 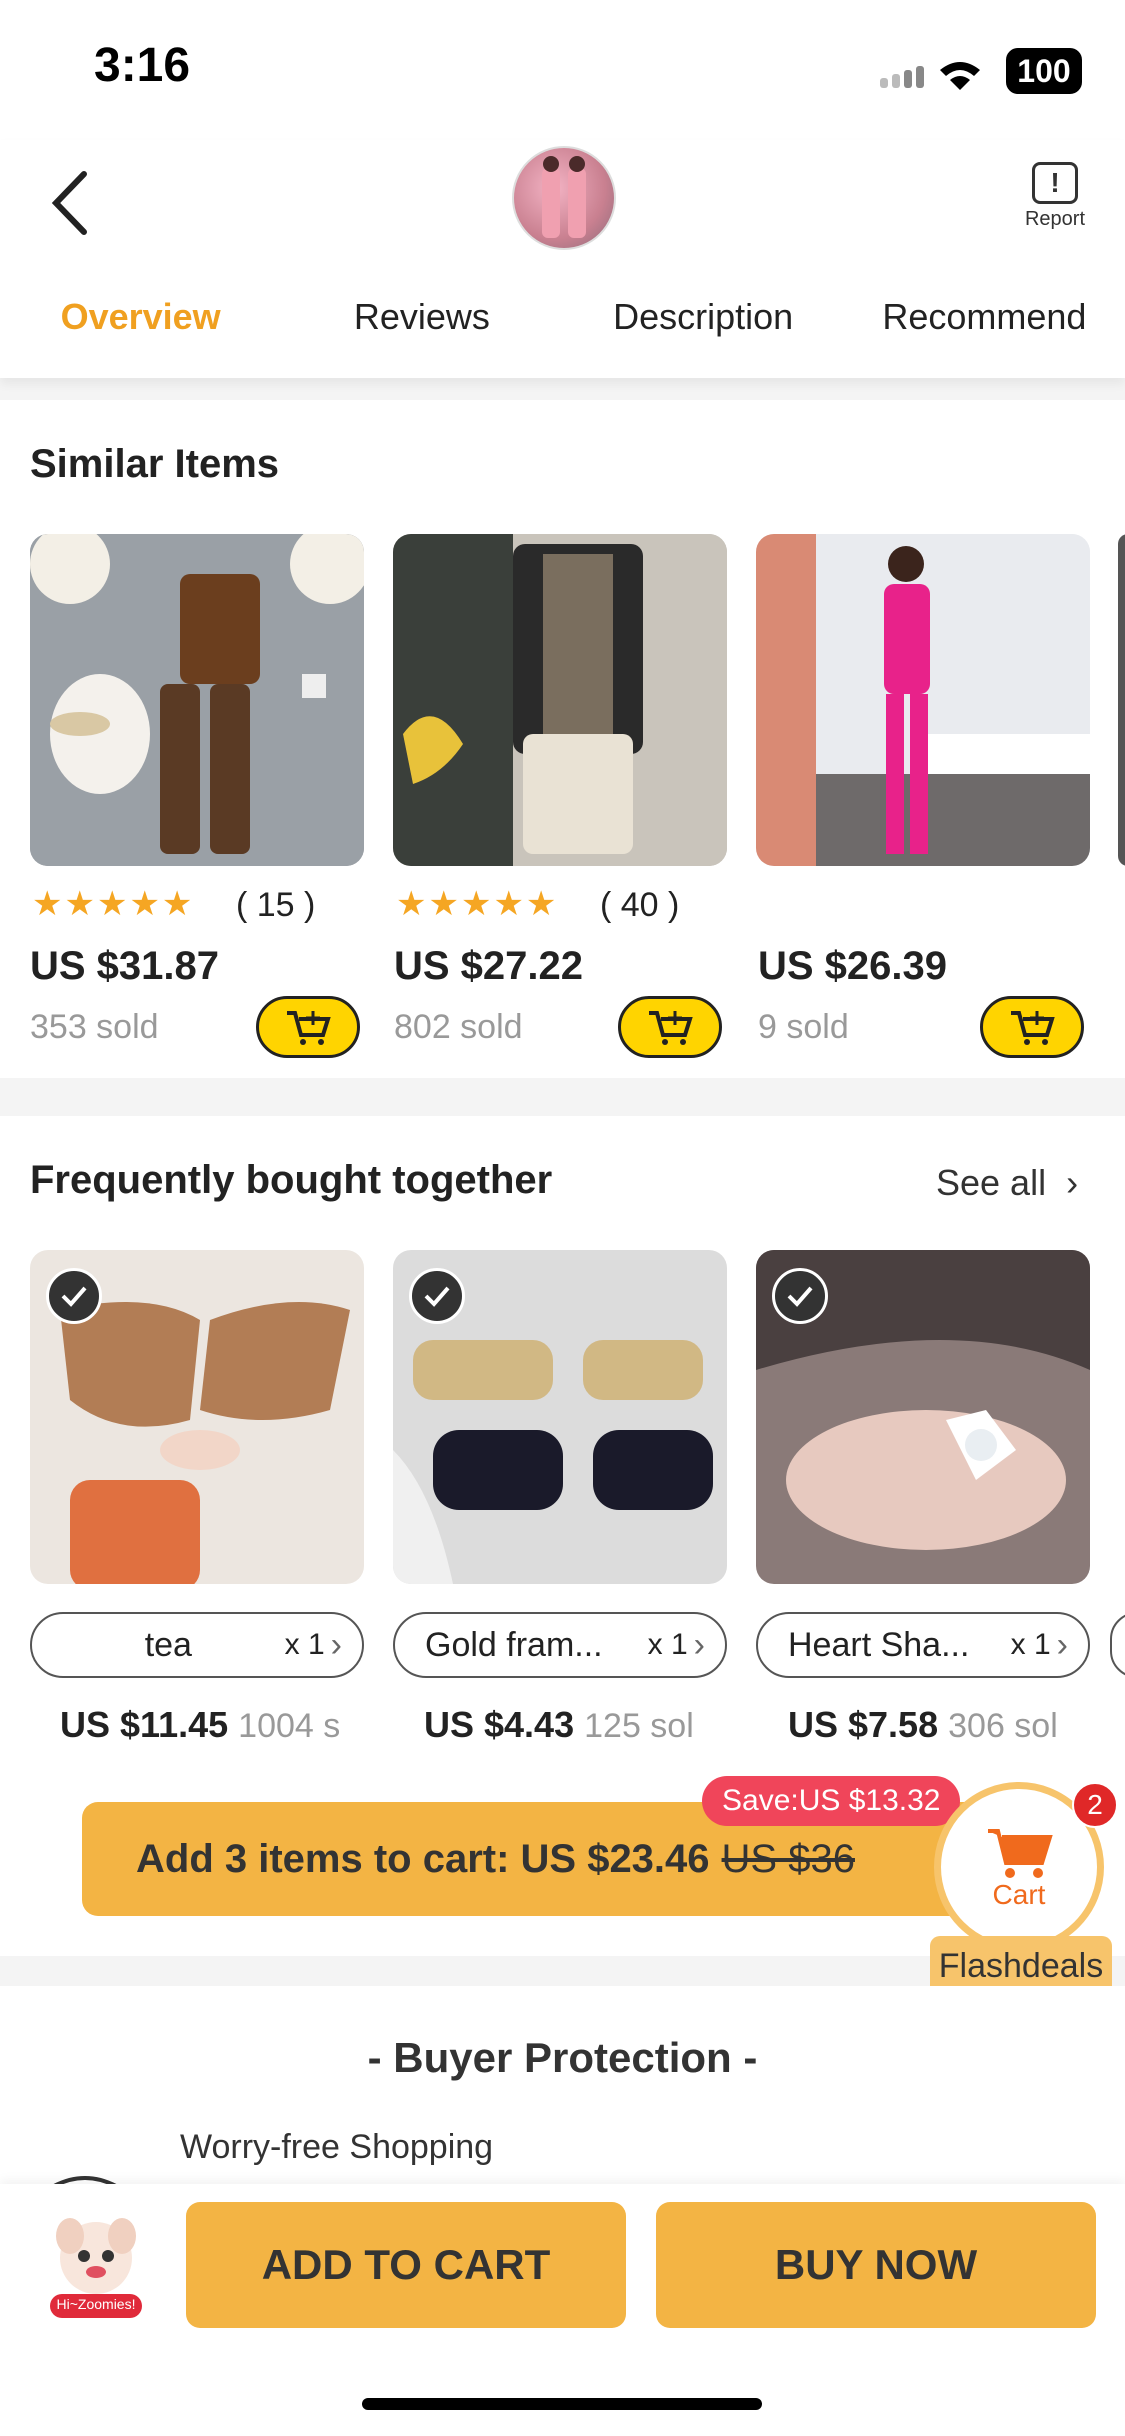 What do you see at coordinates (168, 1644) in the screenshot?
I see `variant-name: tea` at bounding box center [168, 1644].